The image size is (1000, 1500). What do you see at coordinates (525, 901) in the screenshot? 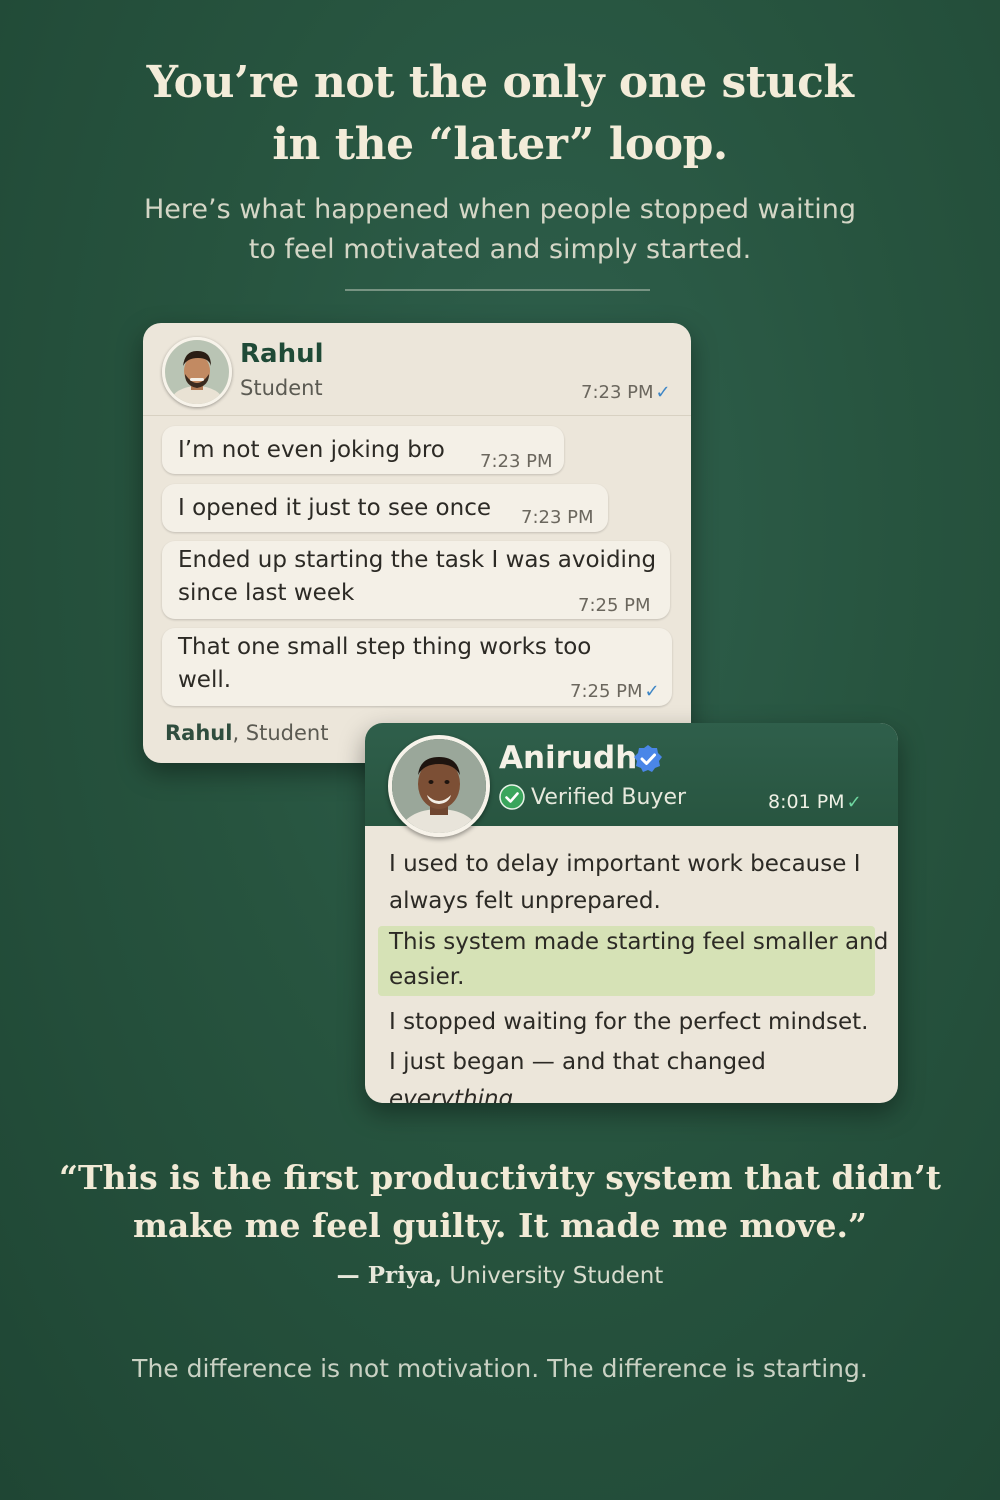
I see `review-line: always felt unprepared.` at bounding box center [525, 901].